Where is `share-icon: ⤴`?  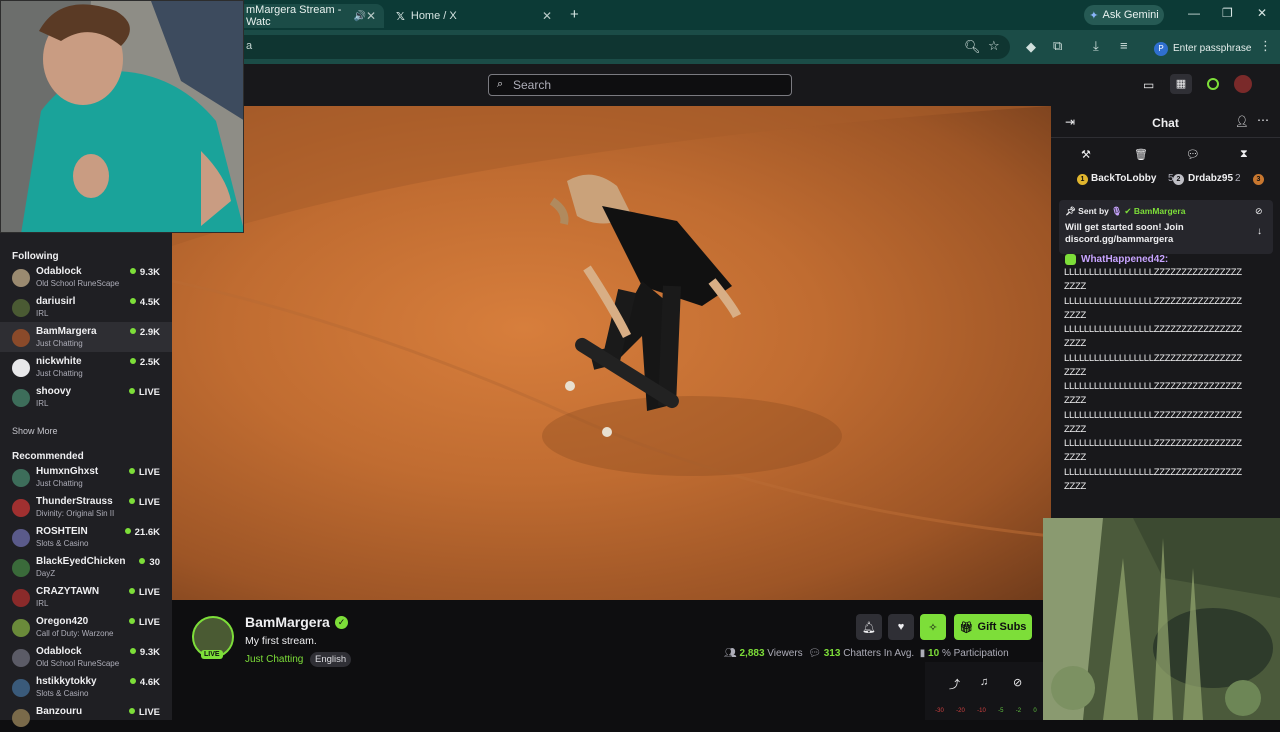
share-icon: ⤴ is located at coordinates (954, 684).